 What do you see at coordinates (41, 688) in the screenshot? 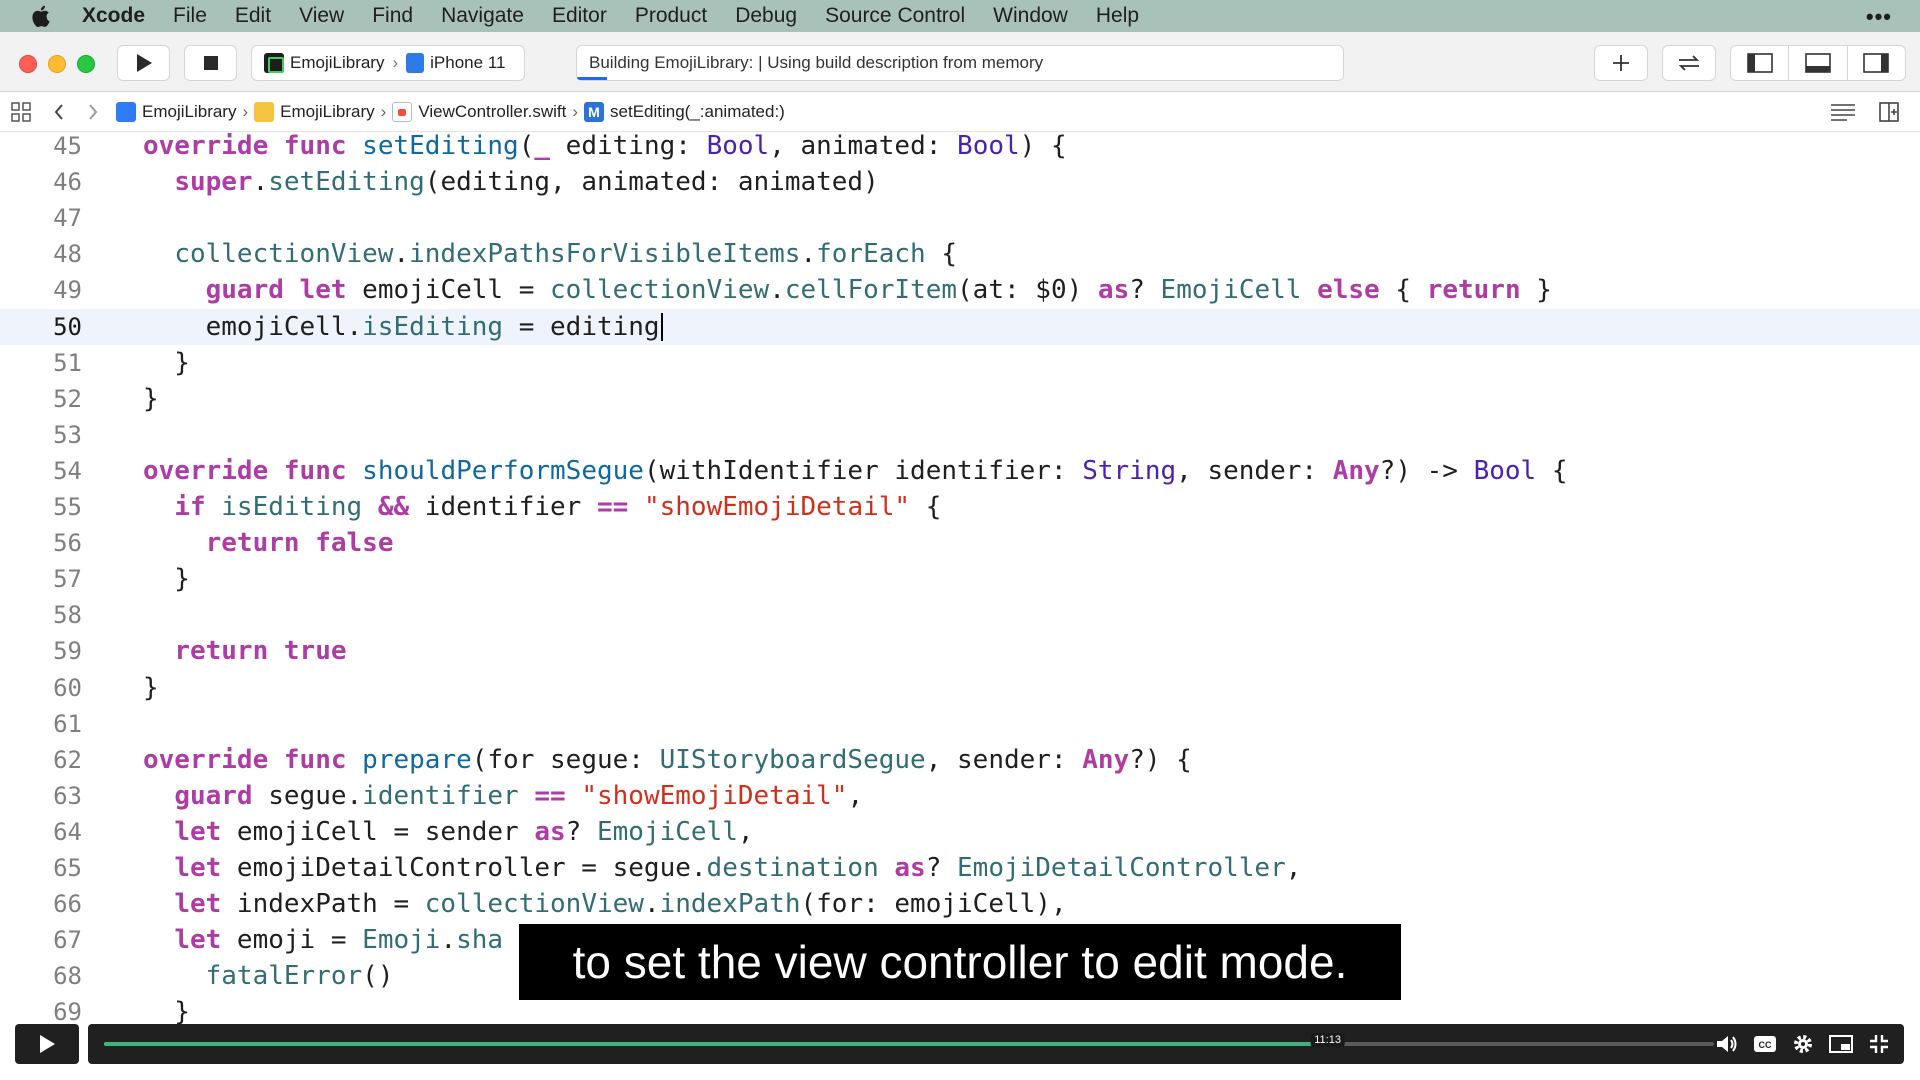
I see `line-number: 60` at bounding box center [41, 688].